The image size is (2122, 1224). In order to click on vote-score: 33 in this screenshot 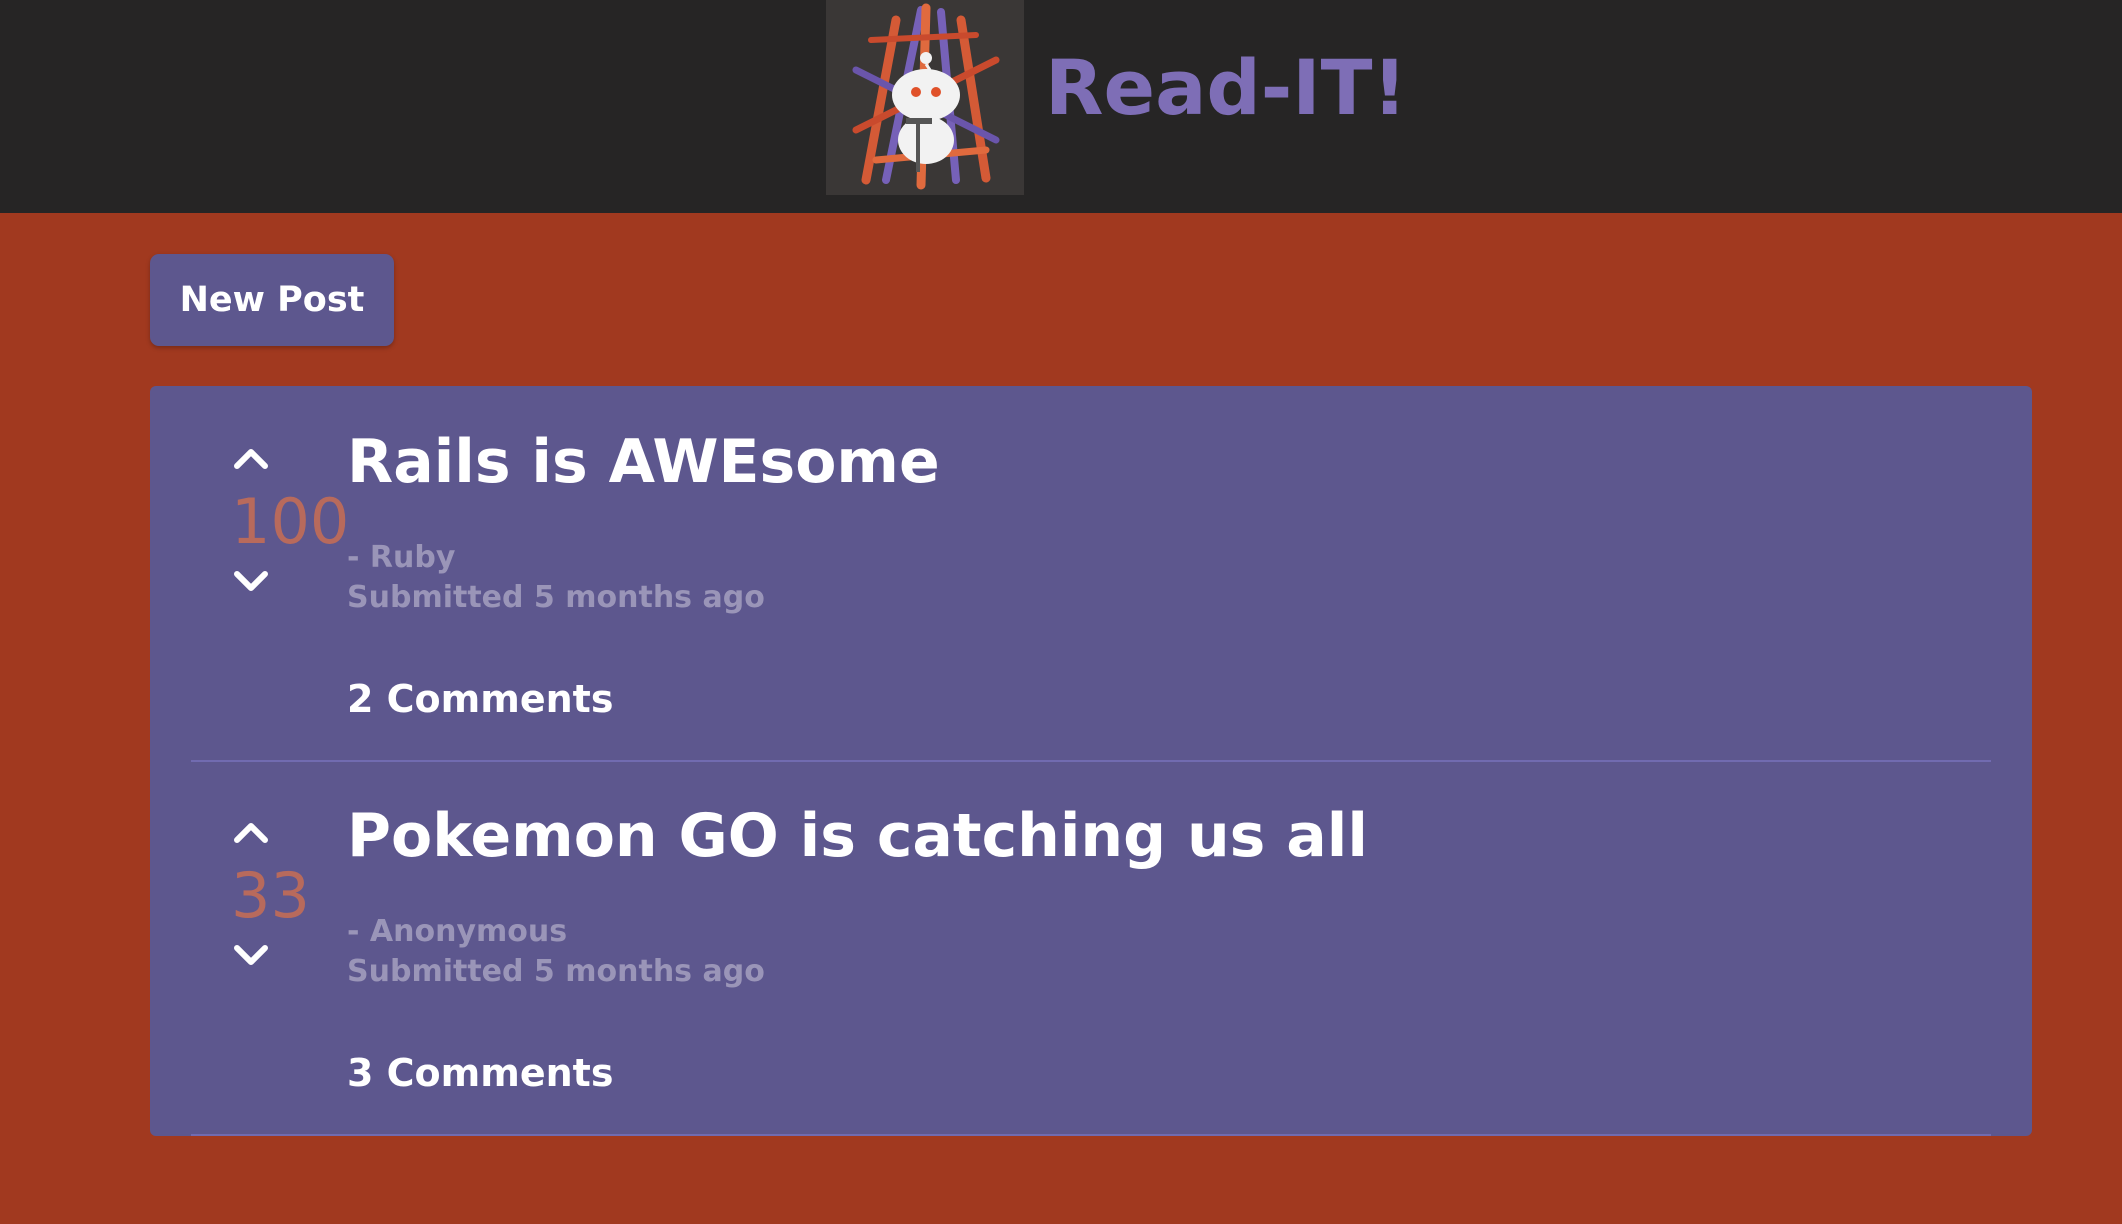, I will do `click(270, 895)`.